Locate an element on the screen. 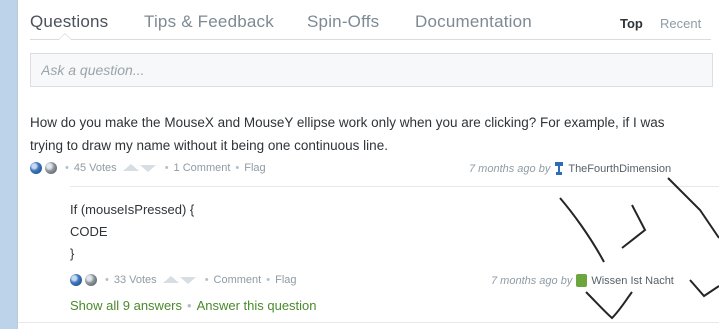 This screenshot has height=329, width=719. question-flag-link: Flag is located at coordinates (254, 168).